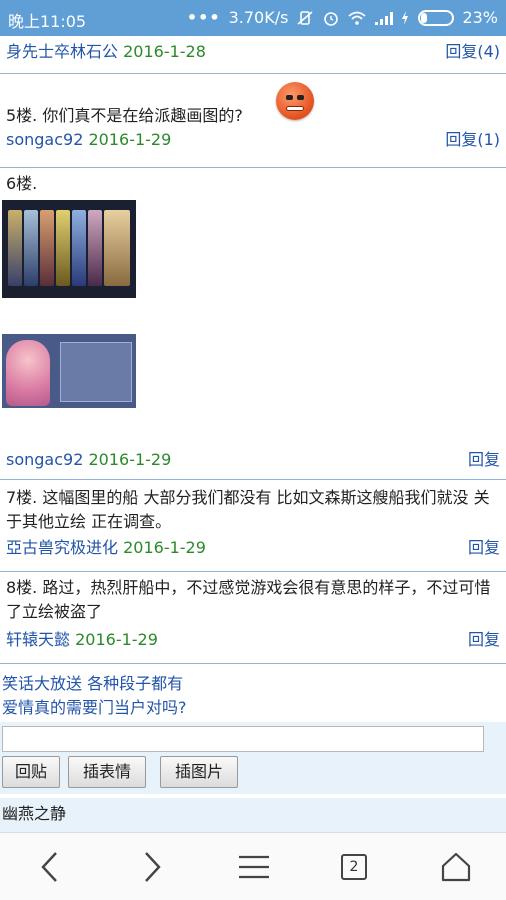  What do you see at coordinates (107, 772) in the screenshot?
I see `insert-emoji-button: 插表情` at bounding box center [107, 772].